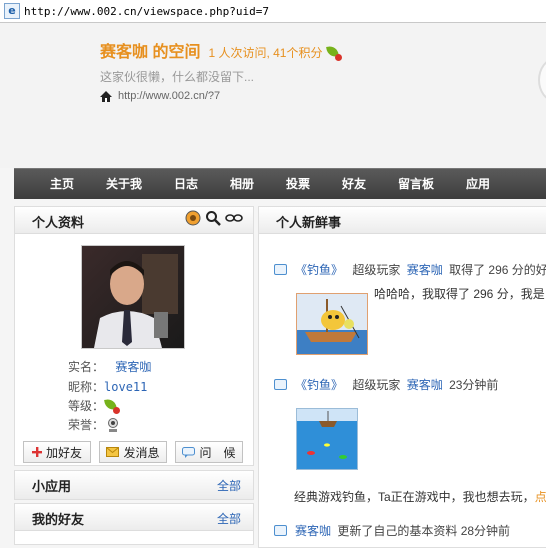  I want to click on avatar-photo, so click(133, 297).